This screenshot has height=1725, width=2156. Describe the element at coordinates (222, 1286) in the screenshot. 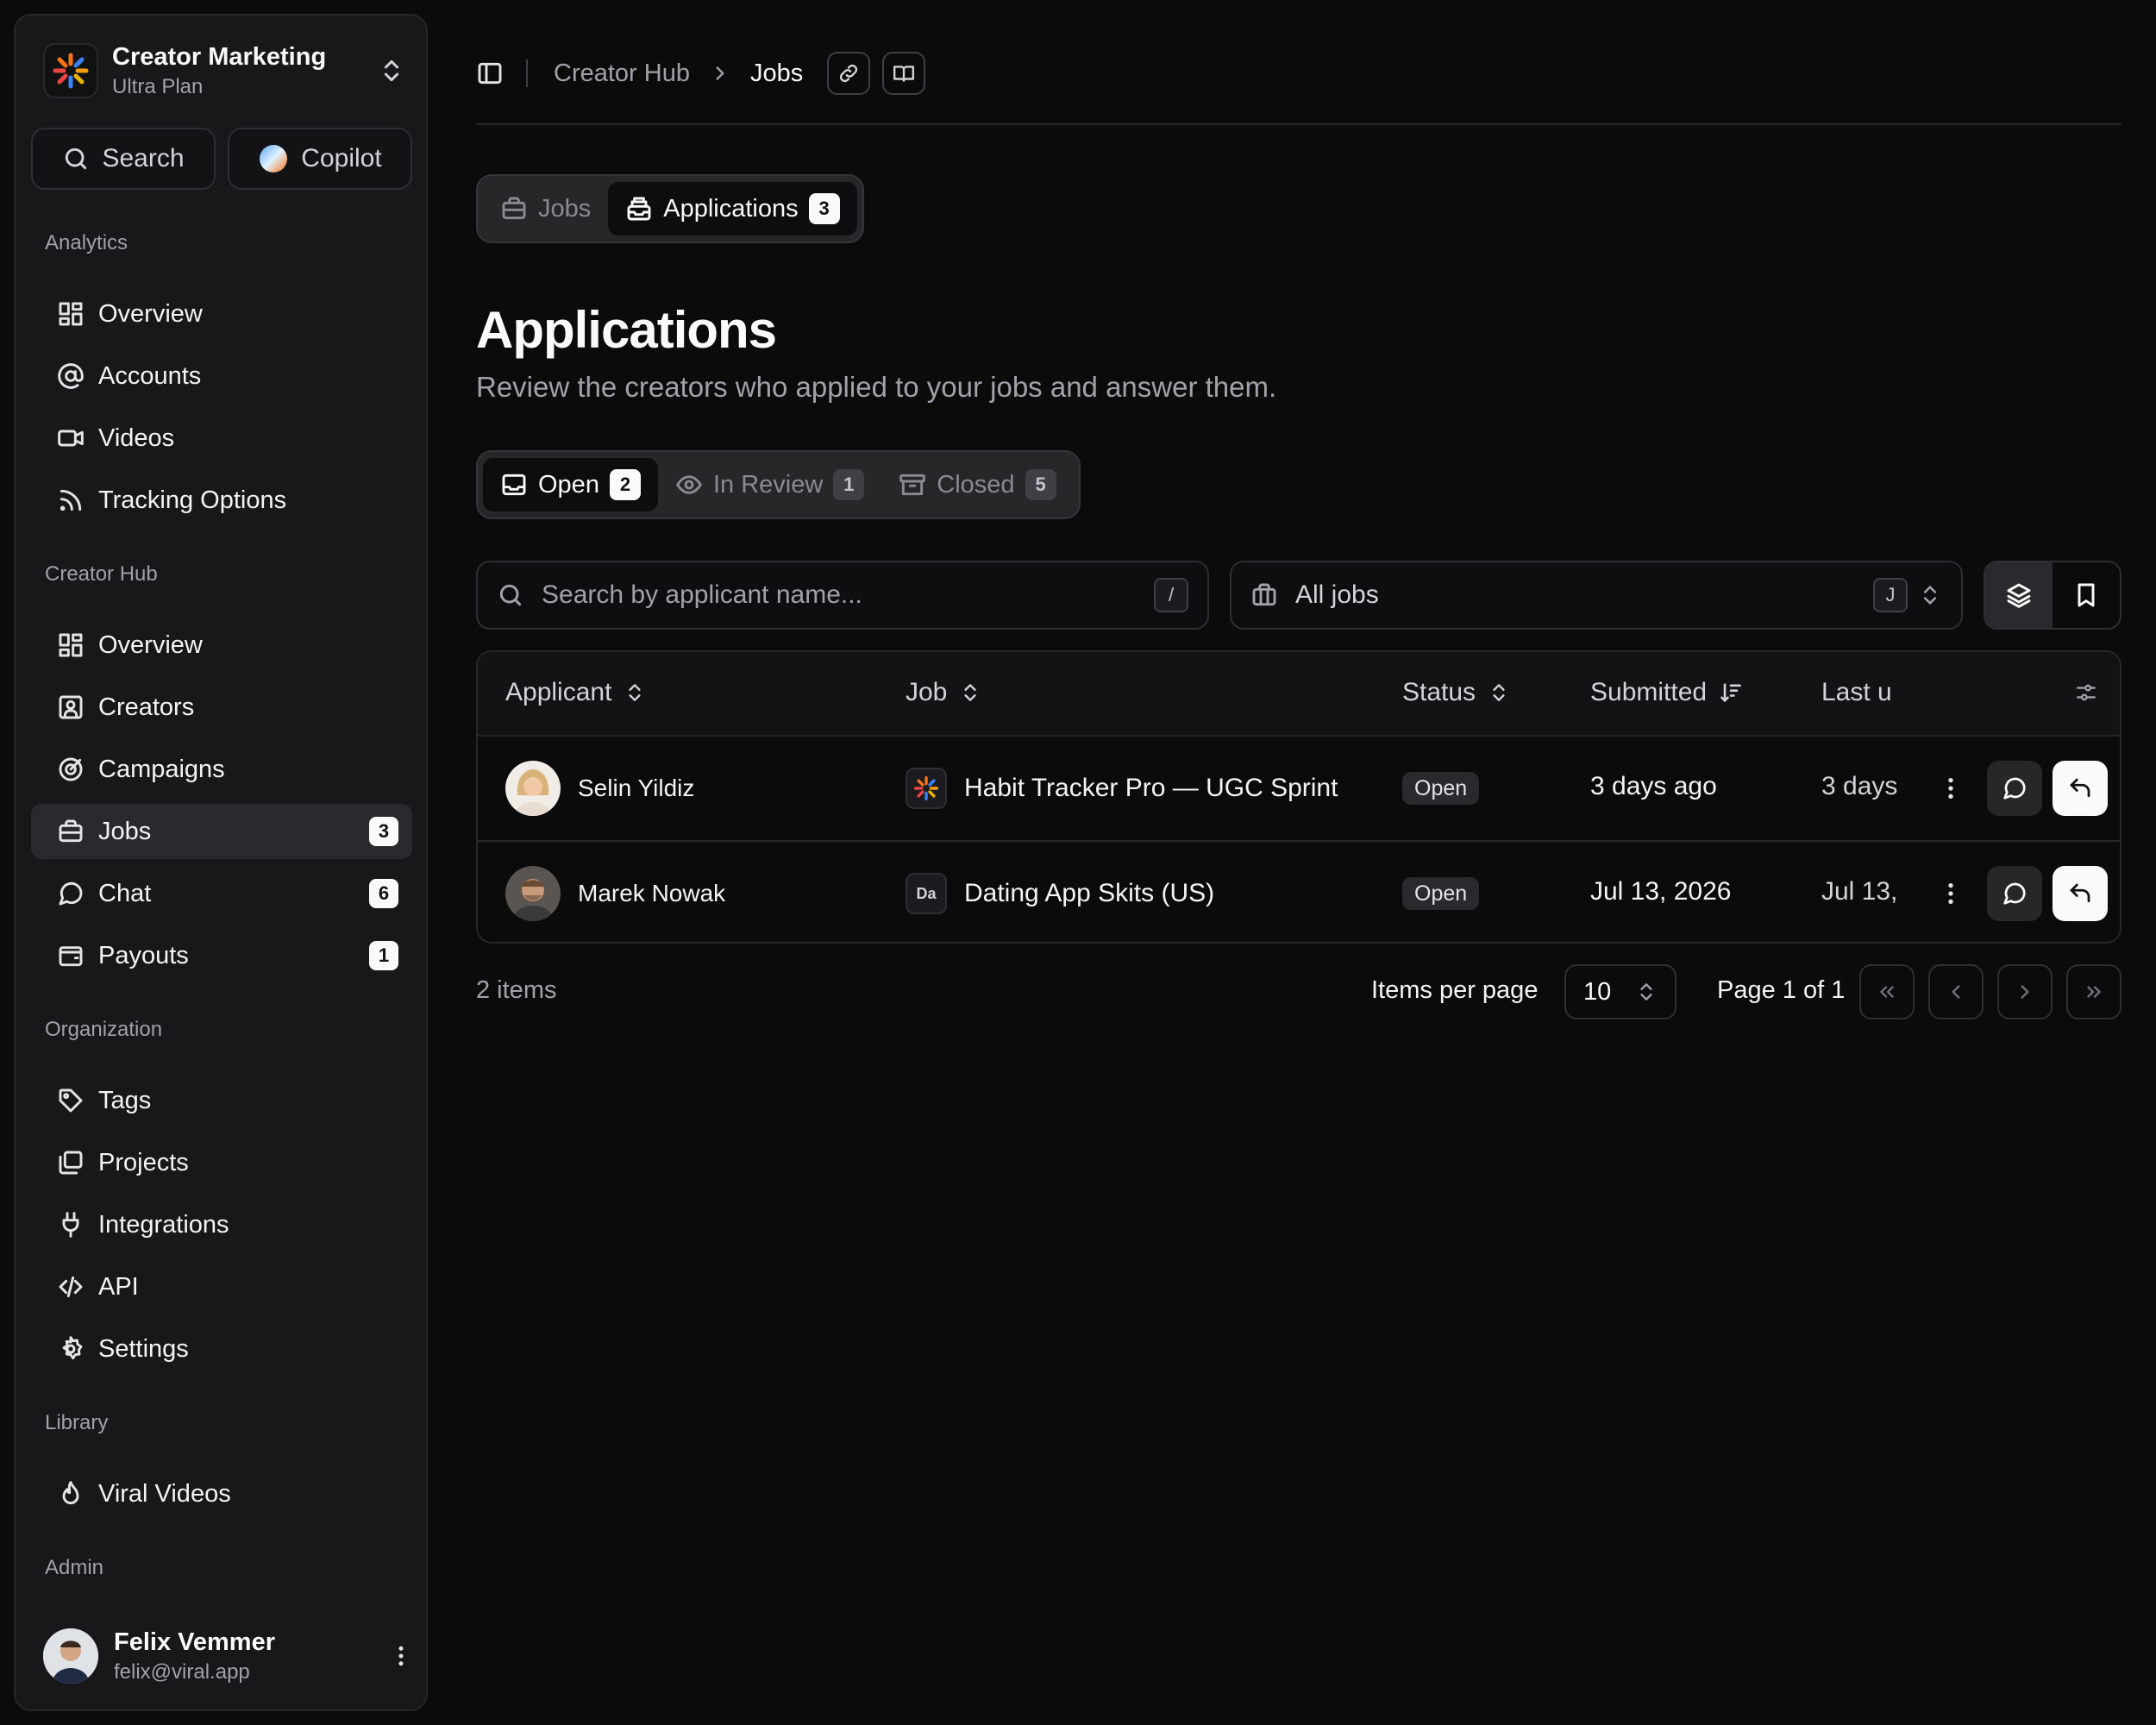

I see `sidebar-item-api: API` at that location.